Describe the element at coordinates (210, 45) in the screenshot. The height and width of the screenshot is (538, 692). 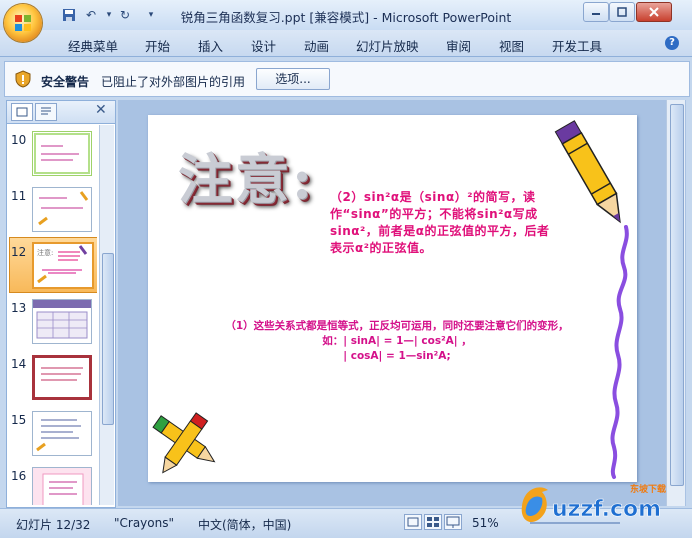
I see `tab-insert: 插入` at that location.